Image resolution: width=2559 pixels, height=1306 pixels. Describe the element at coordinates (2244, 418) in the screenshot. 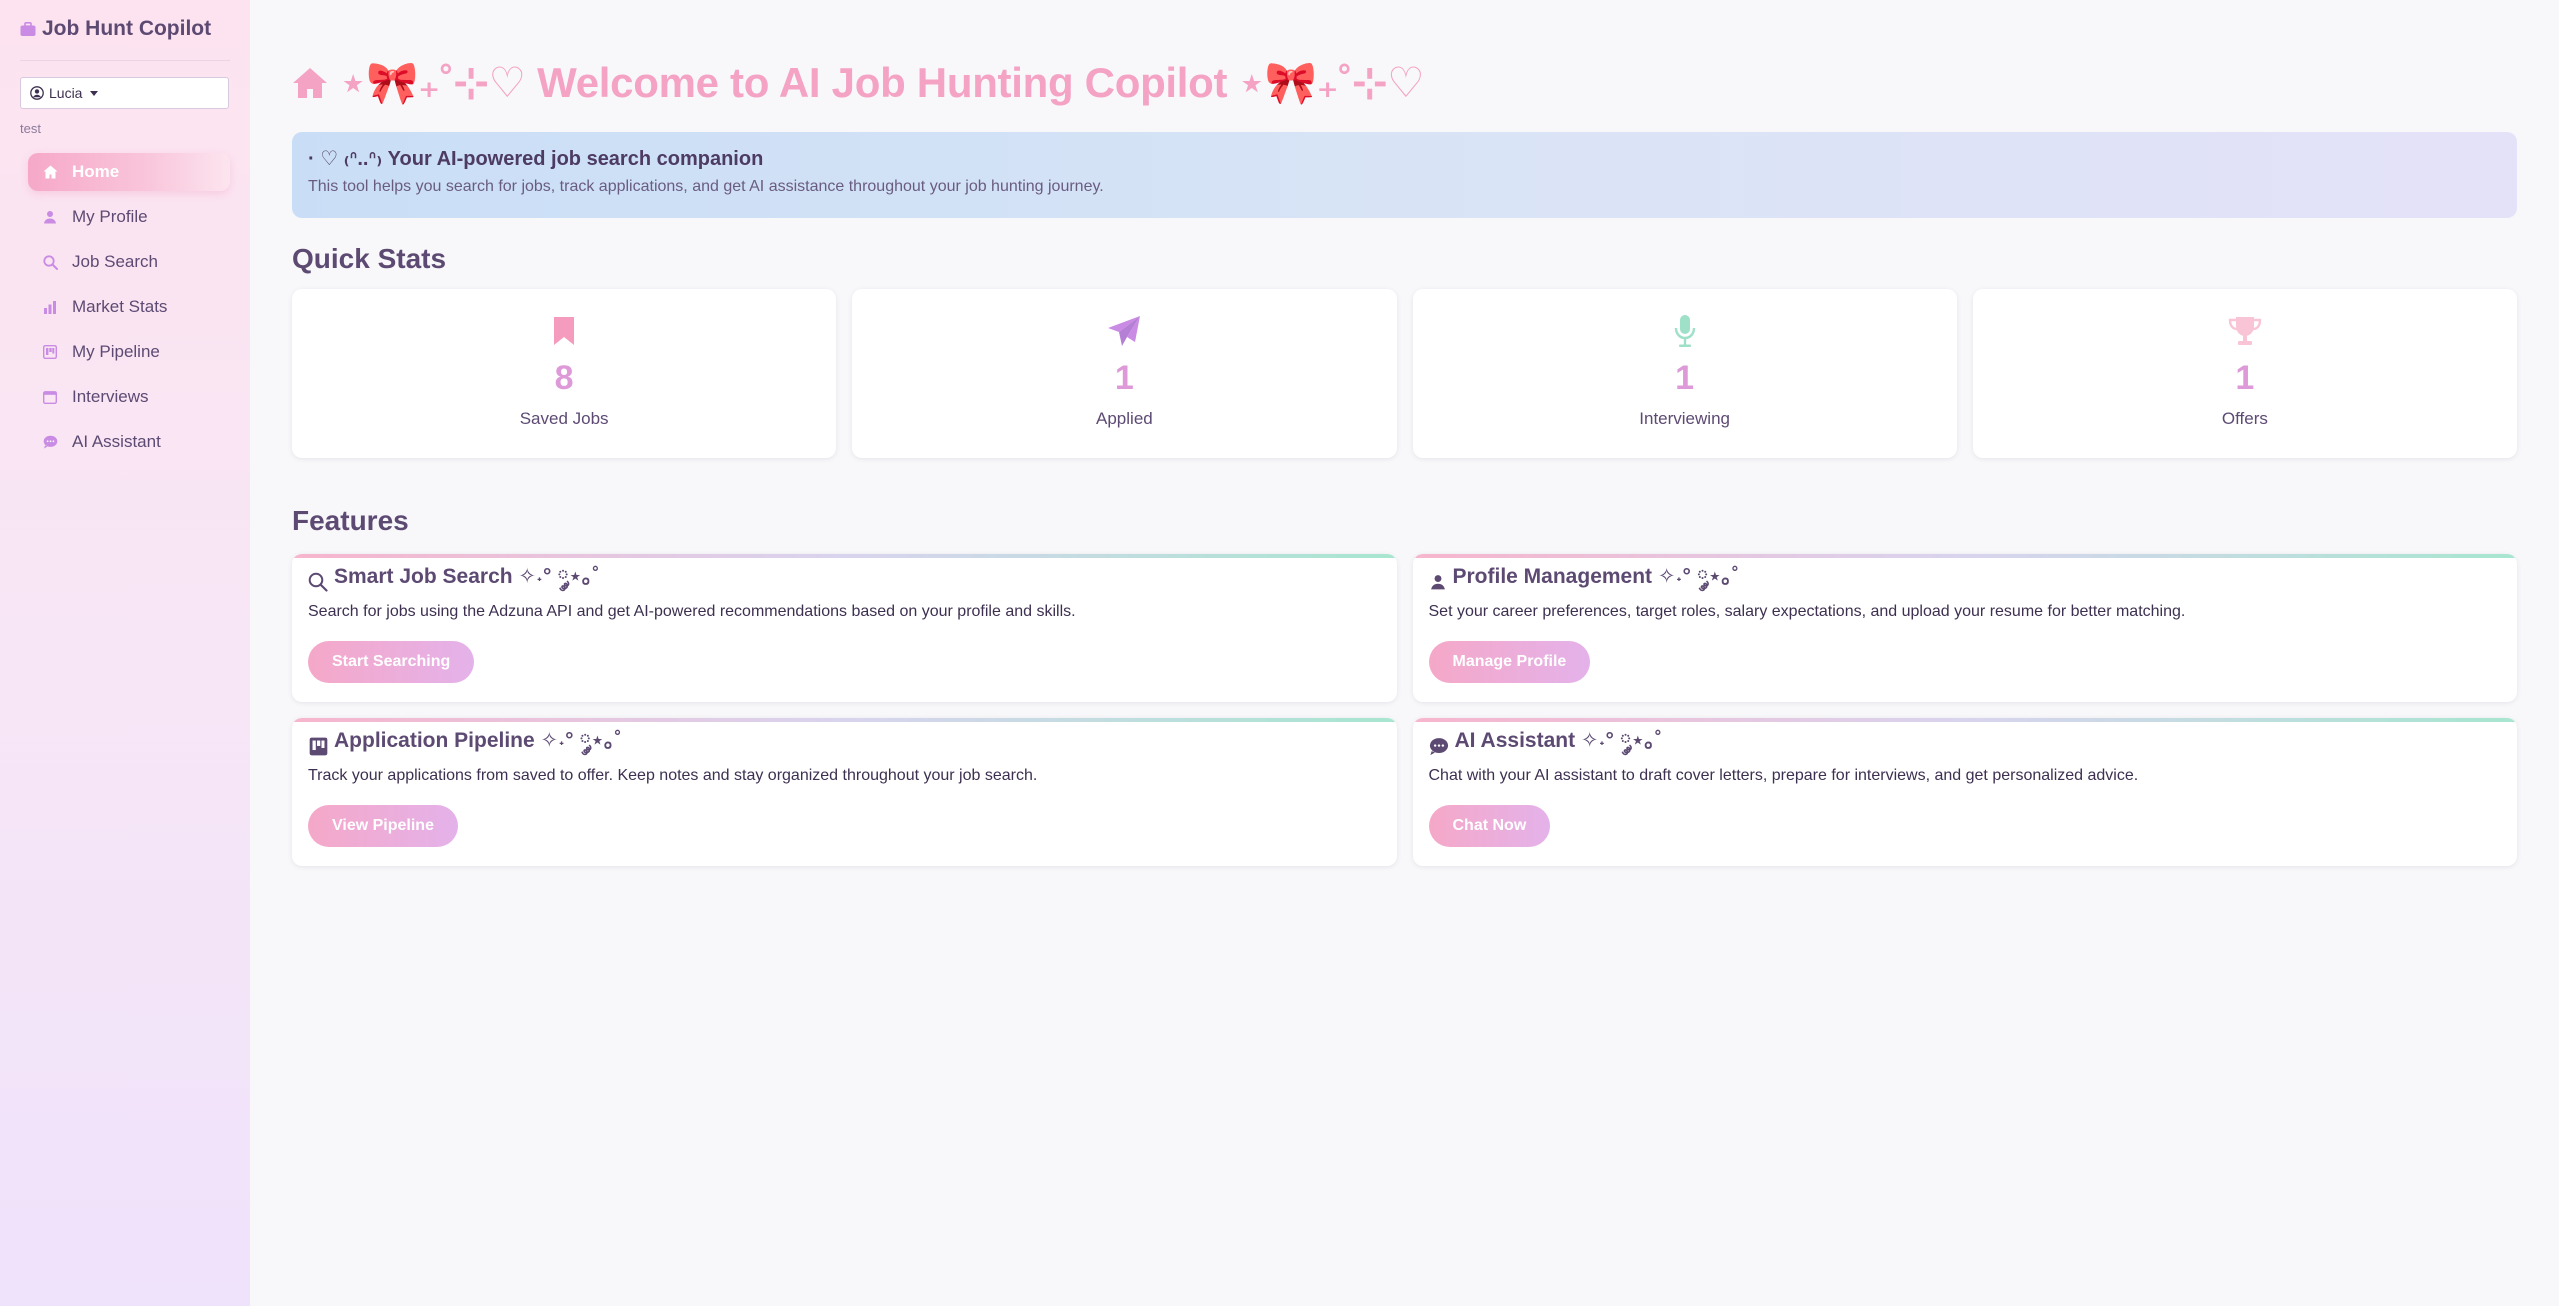

I see `stat-label: Offers` at that location.